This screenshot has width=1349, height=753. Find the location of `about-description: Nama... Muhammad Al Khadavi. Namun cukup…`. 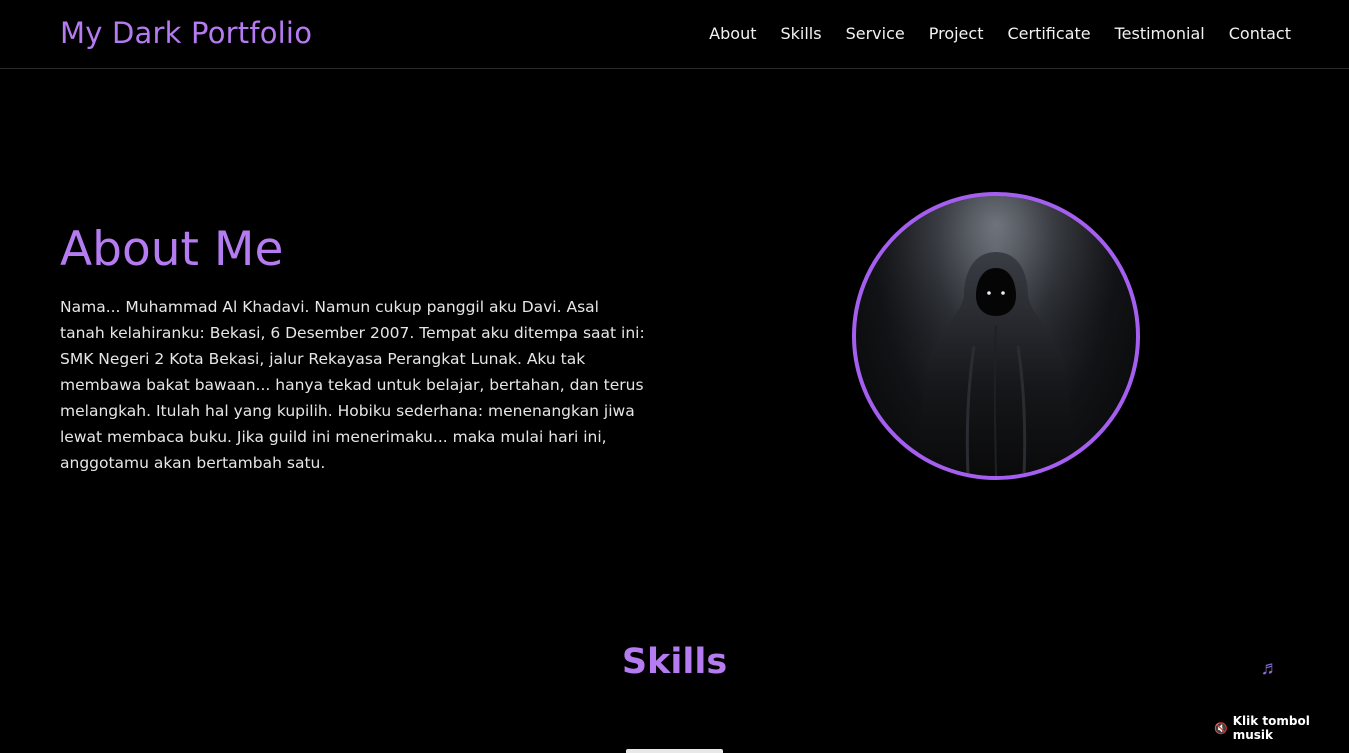

about-description: Nama... Muhammad Al Khadavi. Namun cukup… is located at coordinates (352, 385).